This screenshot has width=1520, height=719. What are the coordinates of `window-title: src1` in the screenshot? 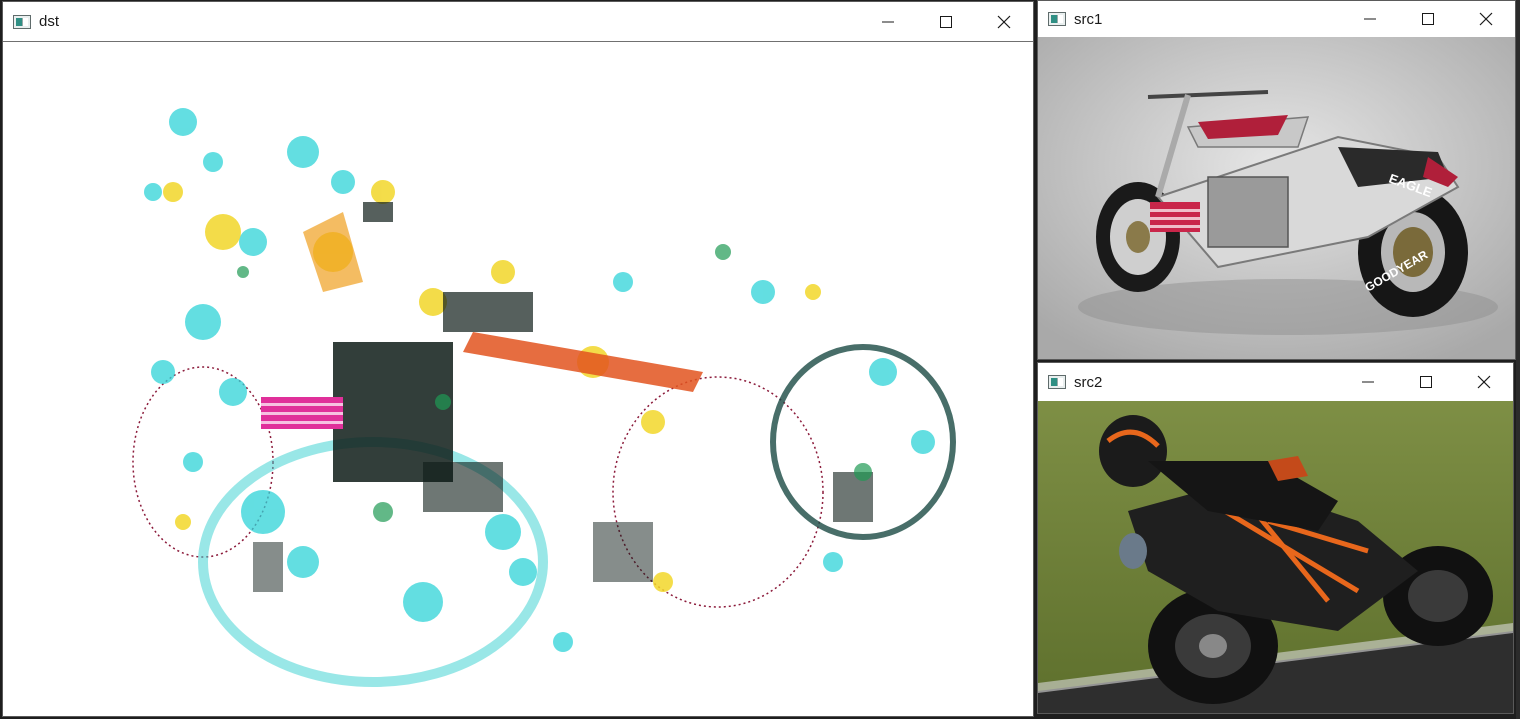 It's located at (1088, 19).